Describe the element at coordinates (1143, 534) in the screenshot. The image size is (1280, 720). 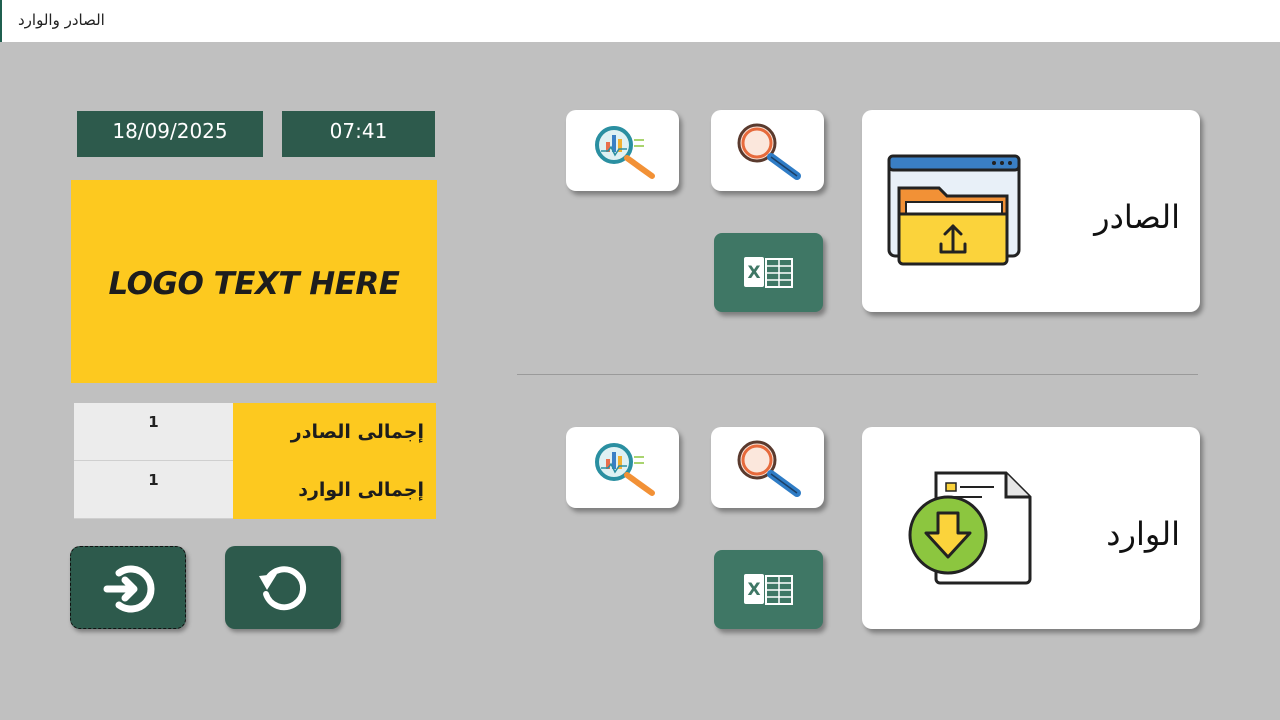
I see `incoming-label: الوارد` at that location.